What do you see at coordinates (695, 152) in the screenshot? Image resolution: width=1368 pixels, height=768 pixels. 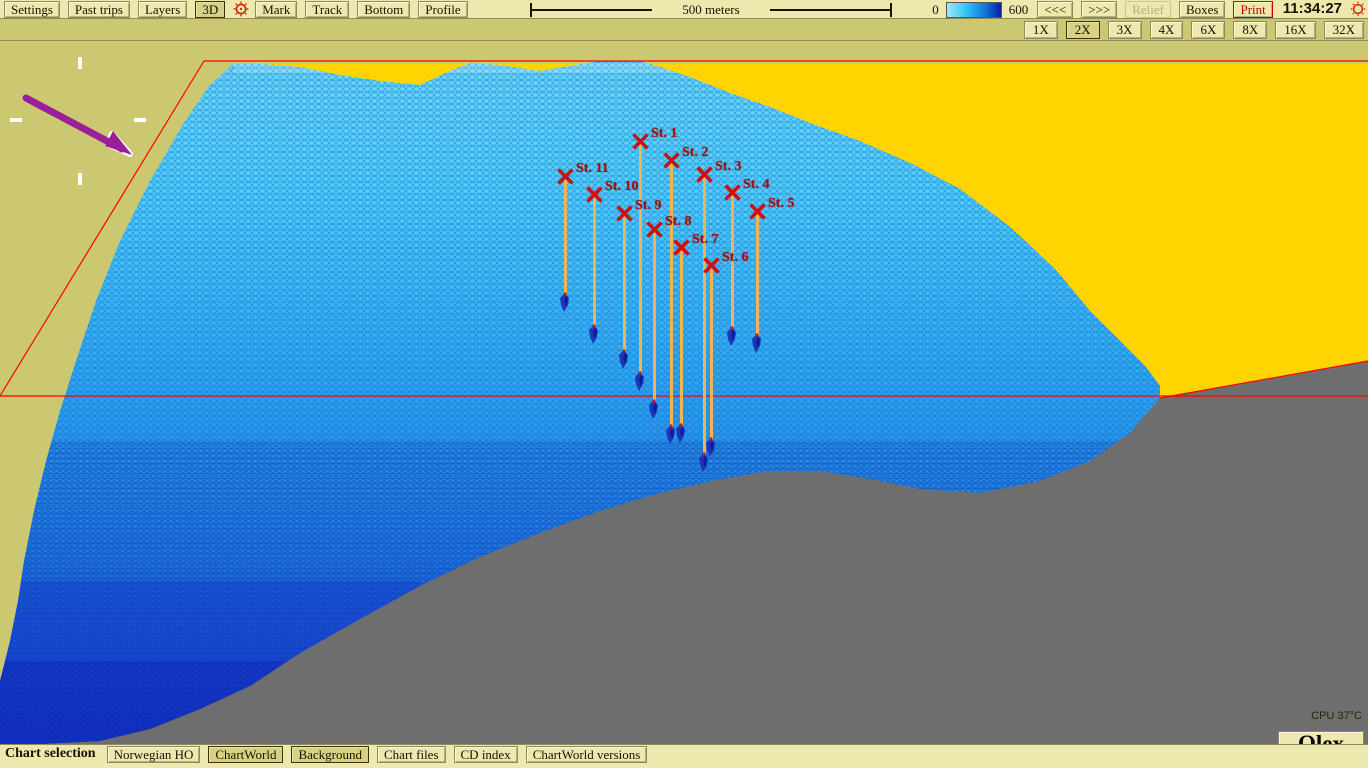 I see `station-label: St. 2` at bounding box center [695, 152].